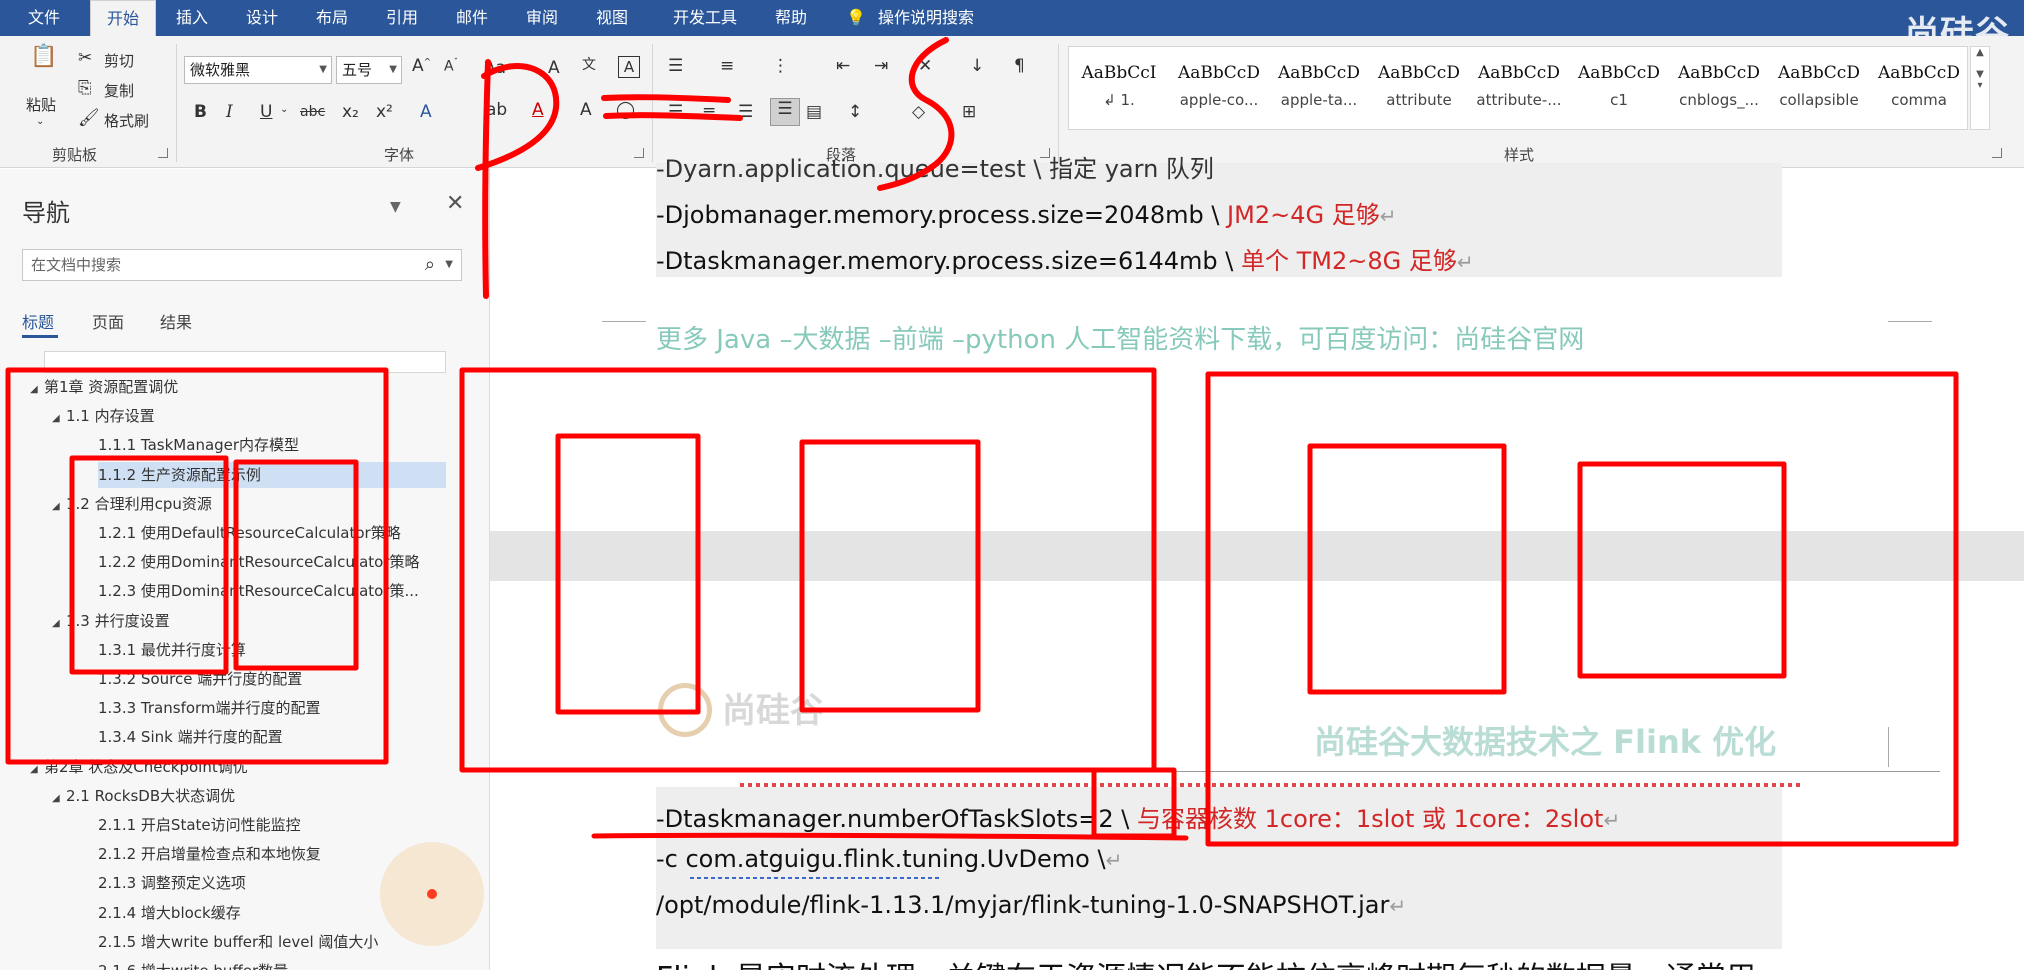 This screenshot has width=2024, height=970. I want to click on style-item: AaBbCcI ↲ 1., so click(1119, 88).